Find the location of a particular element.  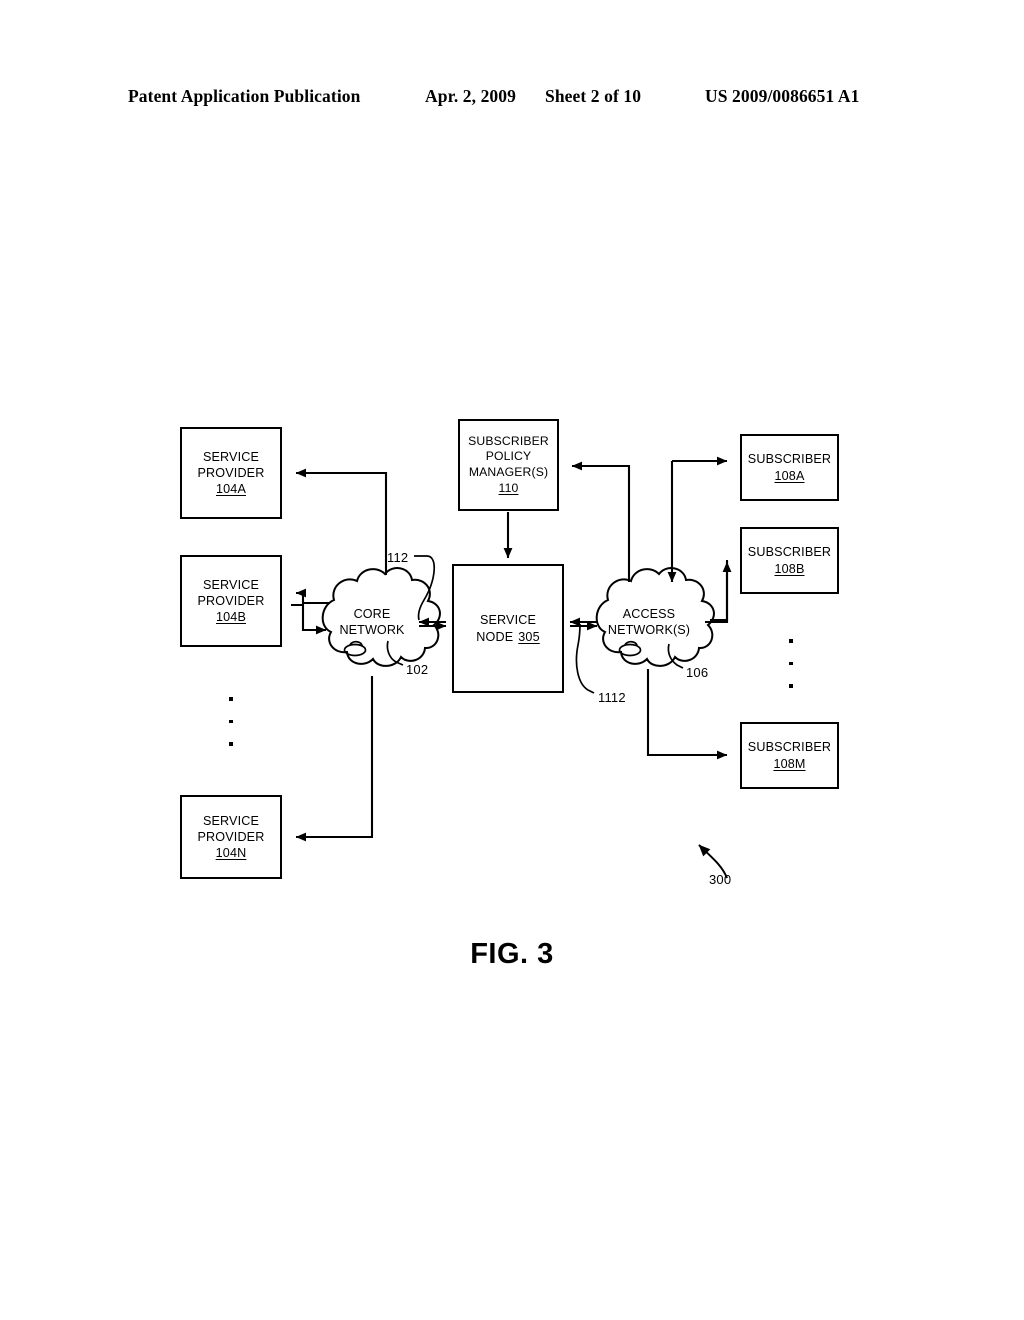

node-service-provider-104a: SERVICE PROVIDER 104A is located at coordinates (231, 473).